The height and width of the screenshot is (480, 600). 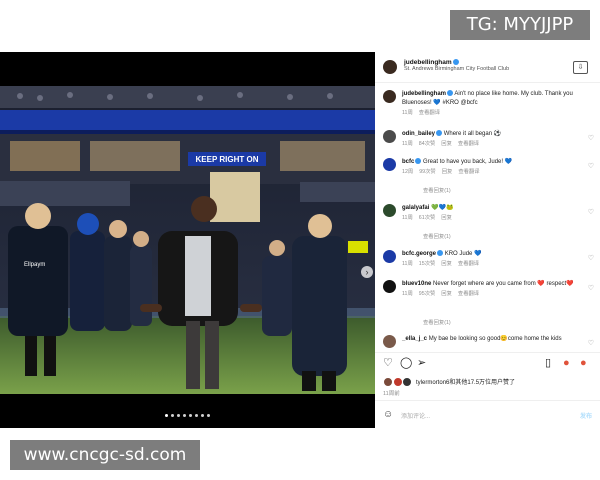 I want to click on likes-text: tylermorton6和其他17.5万位用户赞了, so click(x=466, y=383).